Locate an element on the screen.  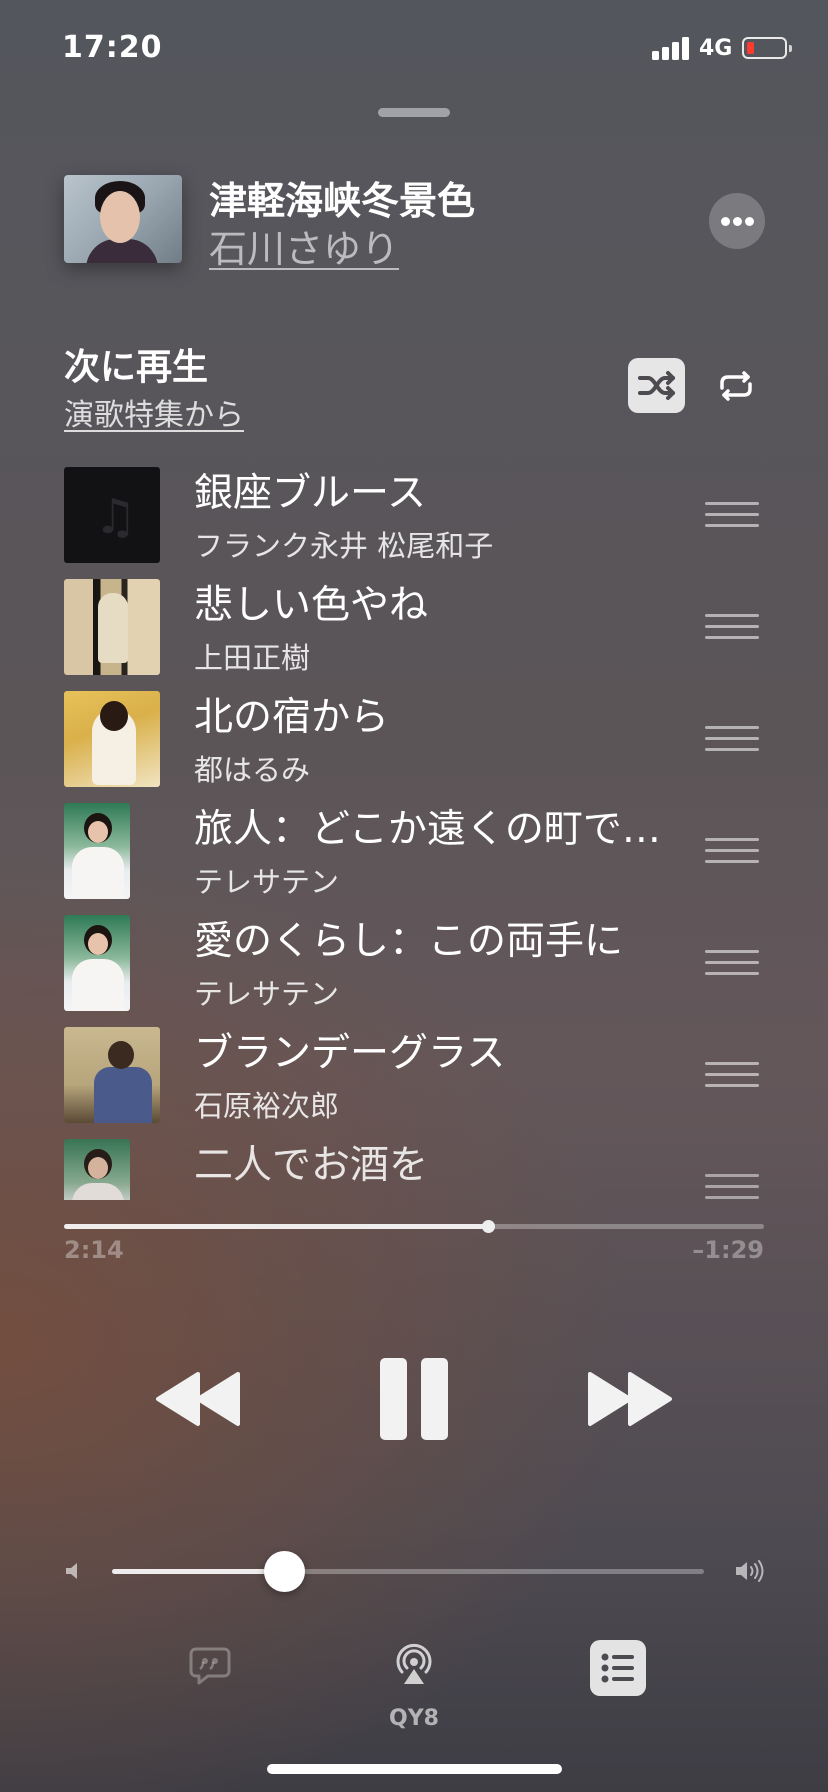
airplay-button is located at coordinates (414, 1665).